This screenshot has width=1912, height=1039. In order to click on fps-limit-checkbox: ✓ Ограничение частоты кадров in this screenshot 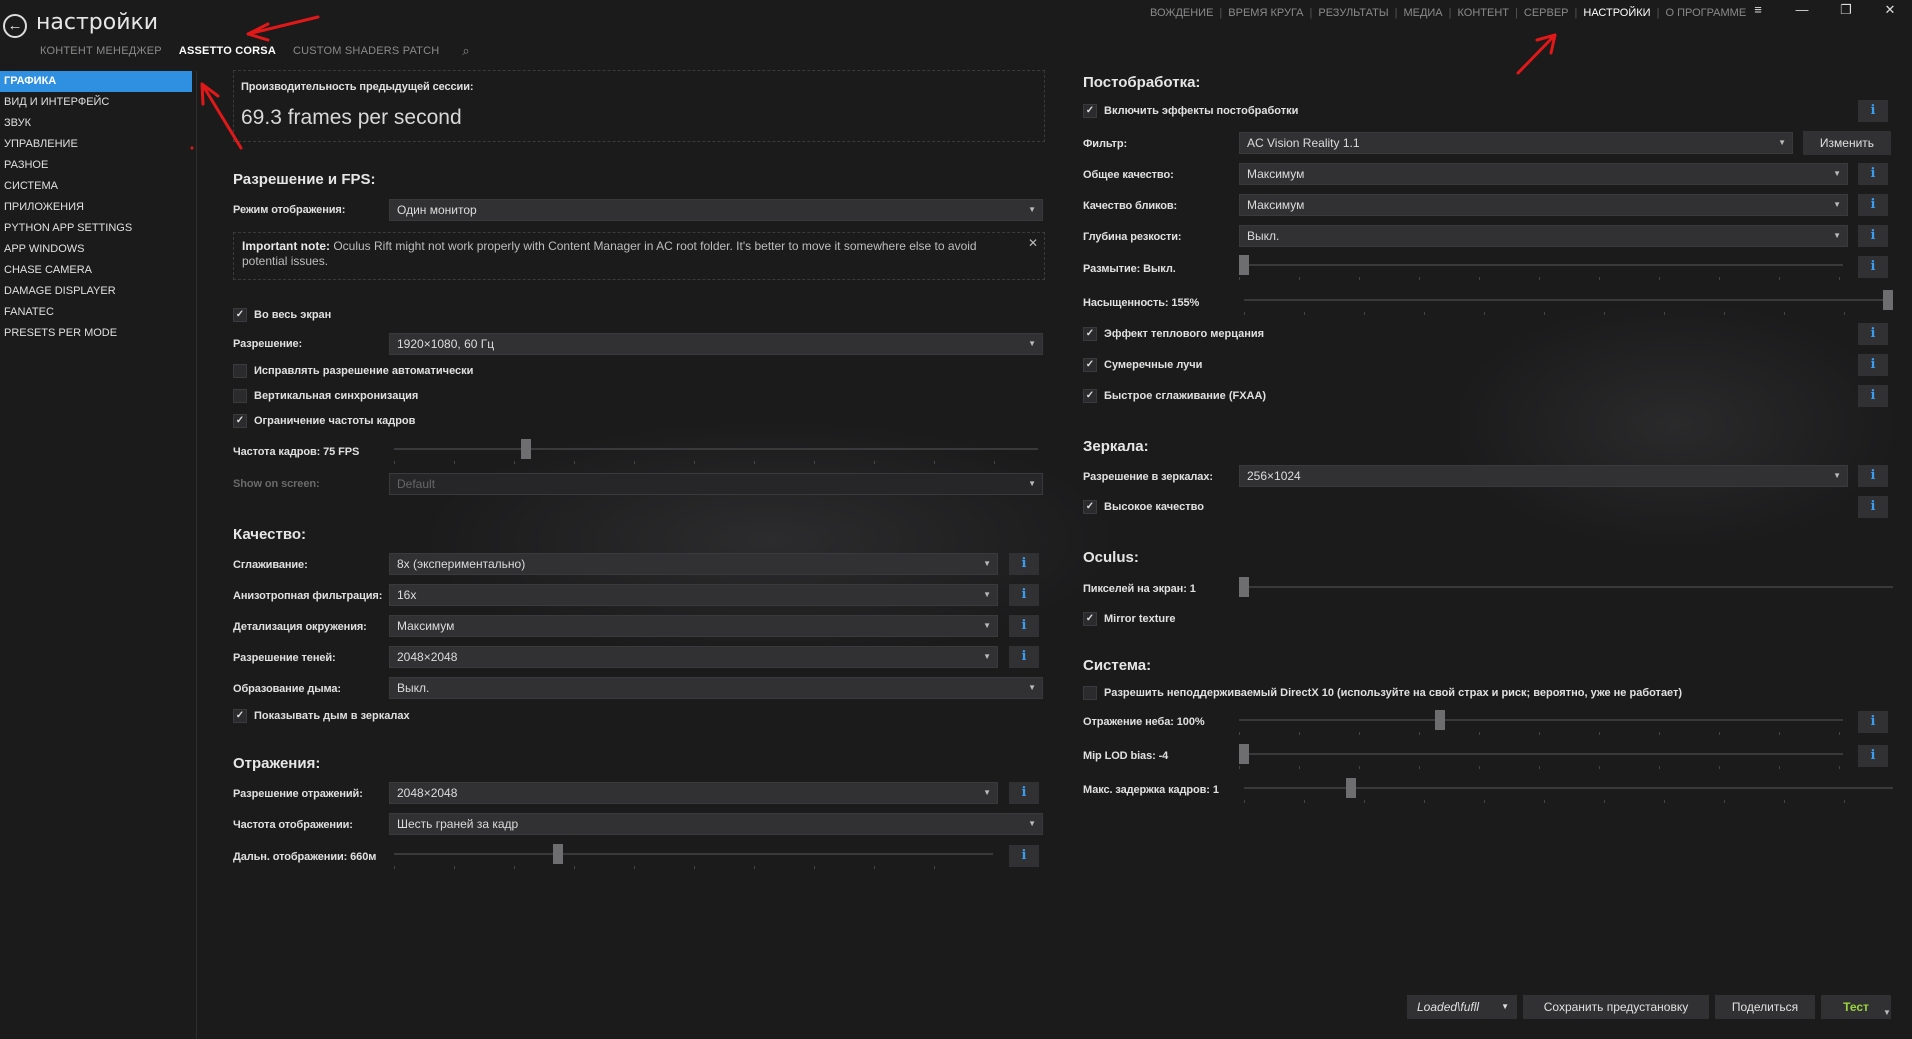, I will do `click(324, 421)`.